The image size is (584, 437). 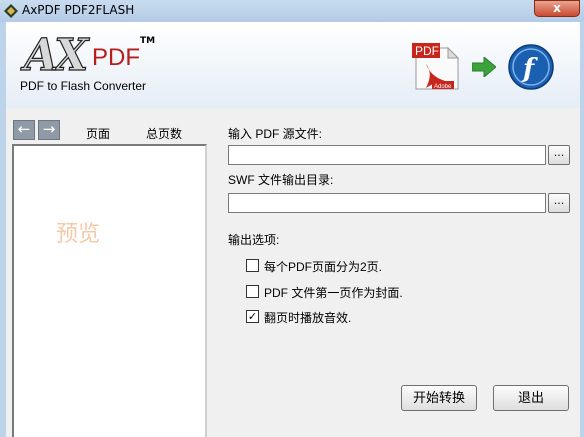 What do you see at coordinates (427, 51) in the screenshot?
I see `pdf-badge-text: PDF` at bounding box center [427, 51].